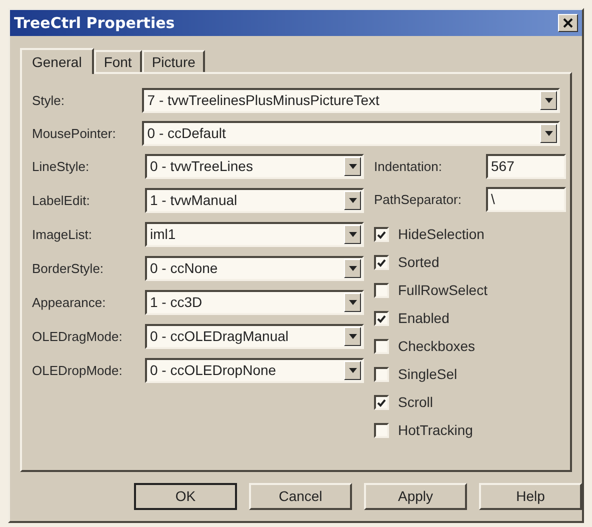 The image size is (592, 527). Describe the element at coordinates (118, 61) in the screenshot. I see `tab: Font` at that location.